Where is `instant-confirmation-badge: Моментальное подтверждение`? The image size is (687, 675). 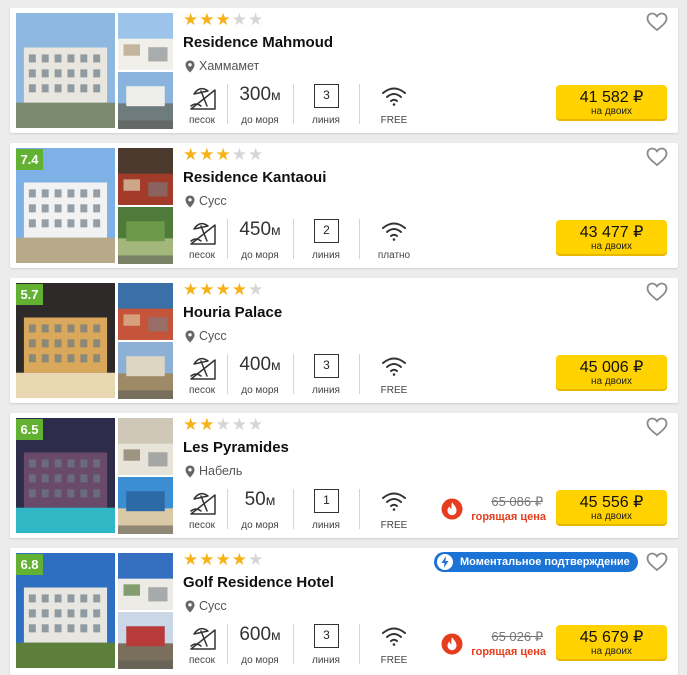
instant-confirmation-badge: Моментальное подтверждение is located at coordinates (536, 562).